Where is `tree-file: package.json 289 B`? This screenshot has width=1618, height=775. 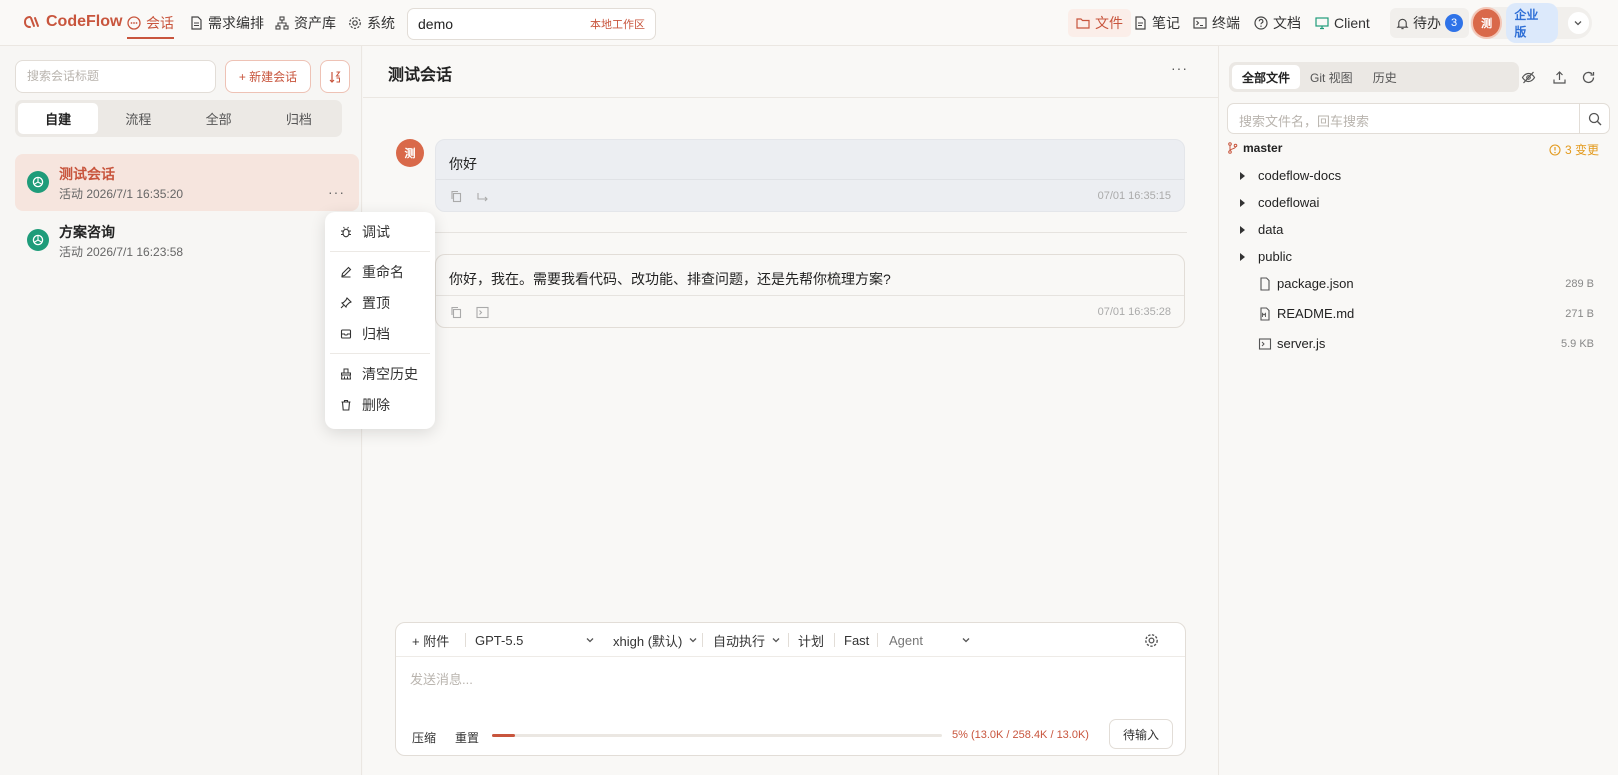
tree-file: package.json 289 B is located at coordinates (1414, 283).